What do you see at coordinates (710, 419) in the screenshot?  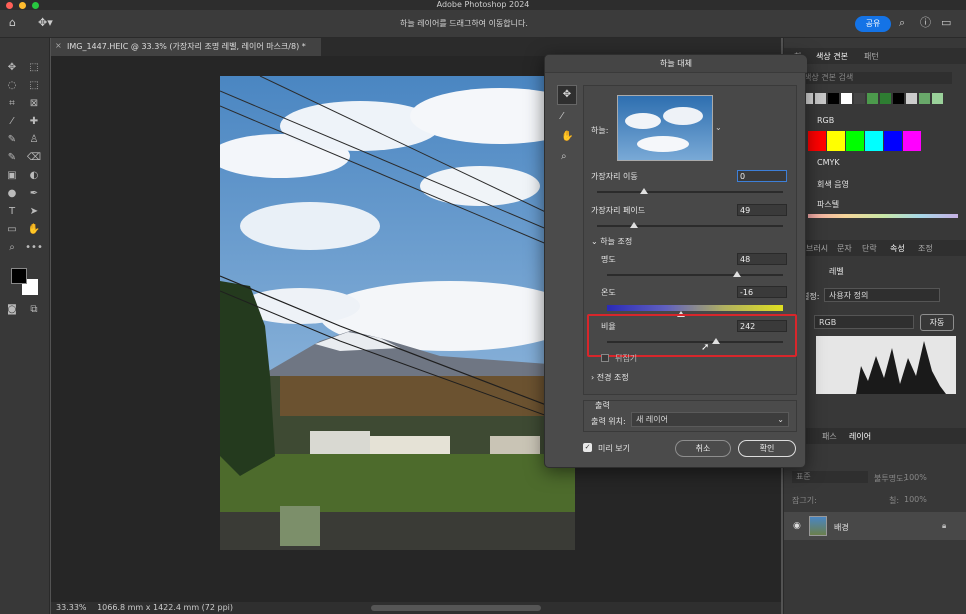 I see `output-to-dropdown: 새 레이어 ⌄` at bounding box center [710, 419].